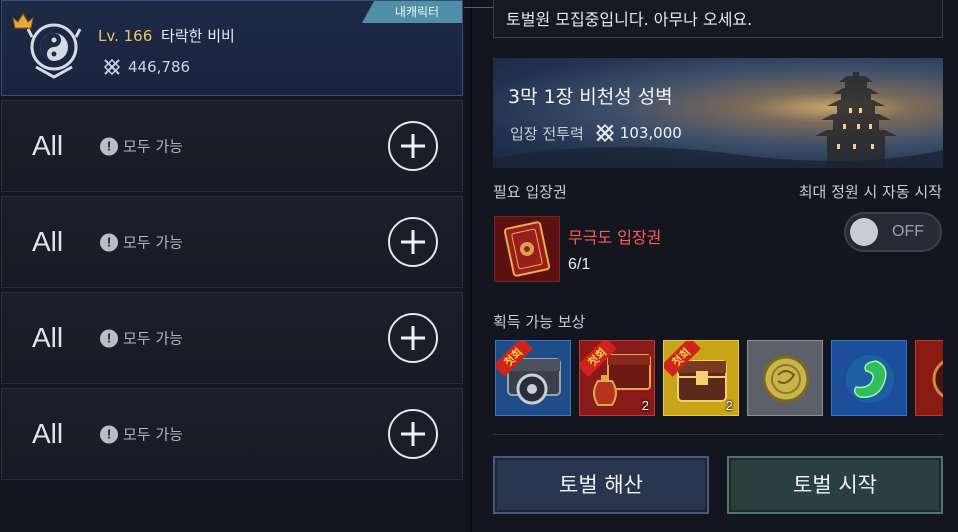 The height and width of the screenshot is (532, 958). I want to click on entry-power-value: 103,000, so click(650, 133).